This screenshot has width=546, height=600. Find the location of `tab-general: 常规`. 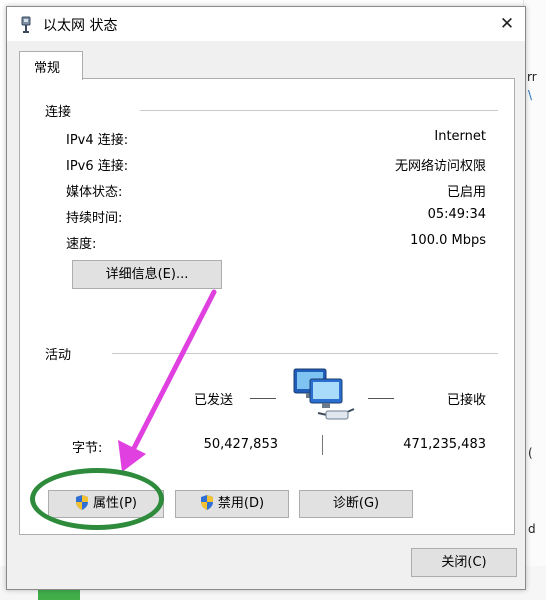

tab-general: 常规 is located at coordinates (51, 65).